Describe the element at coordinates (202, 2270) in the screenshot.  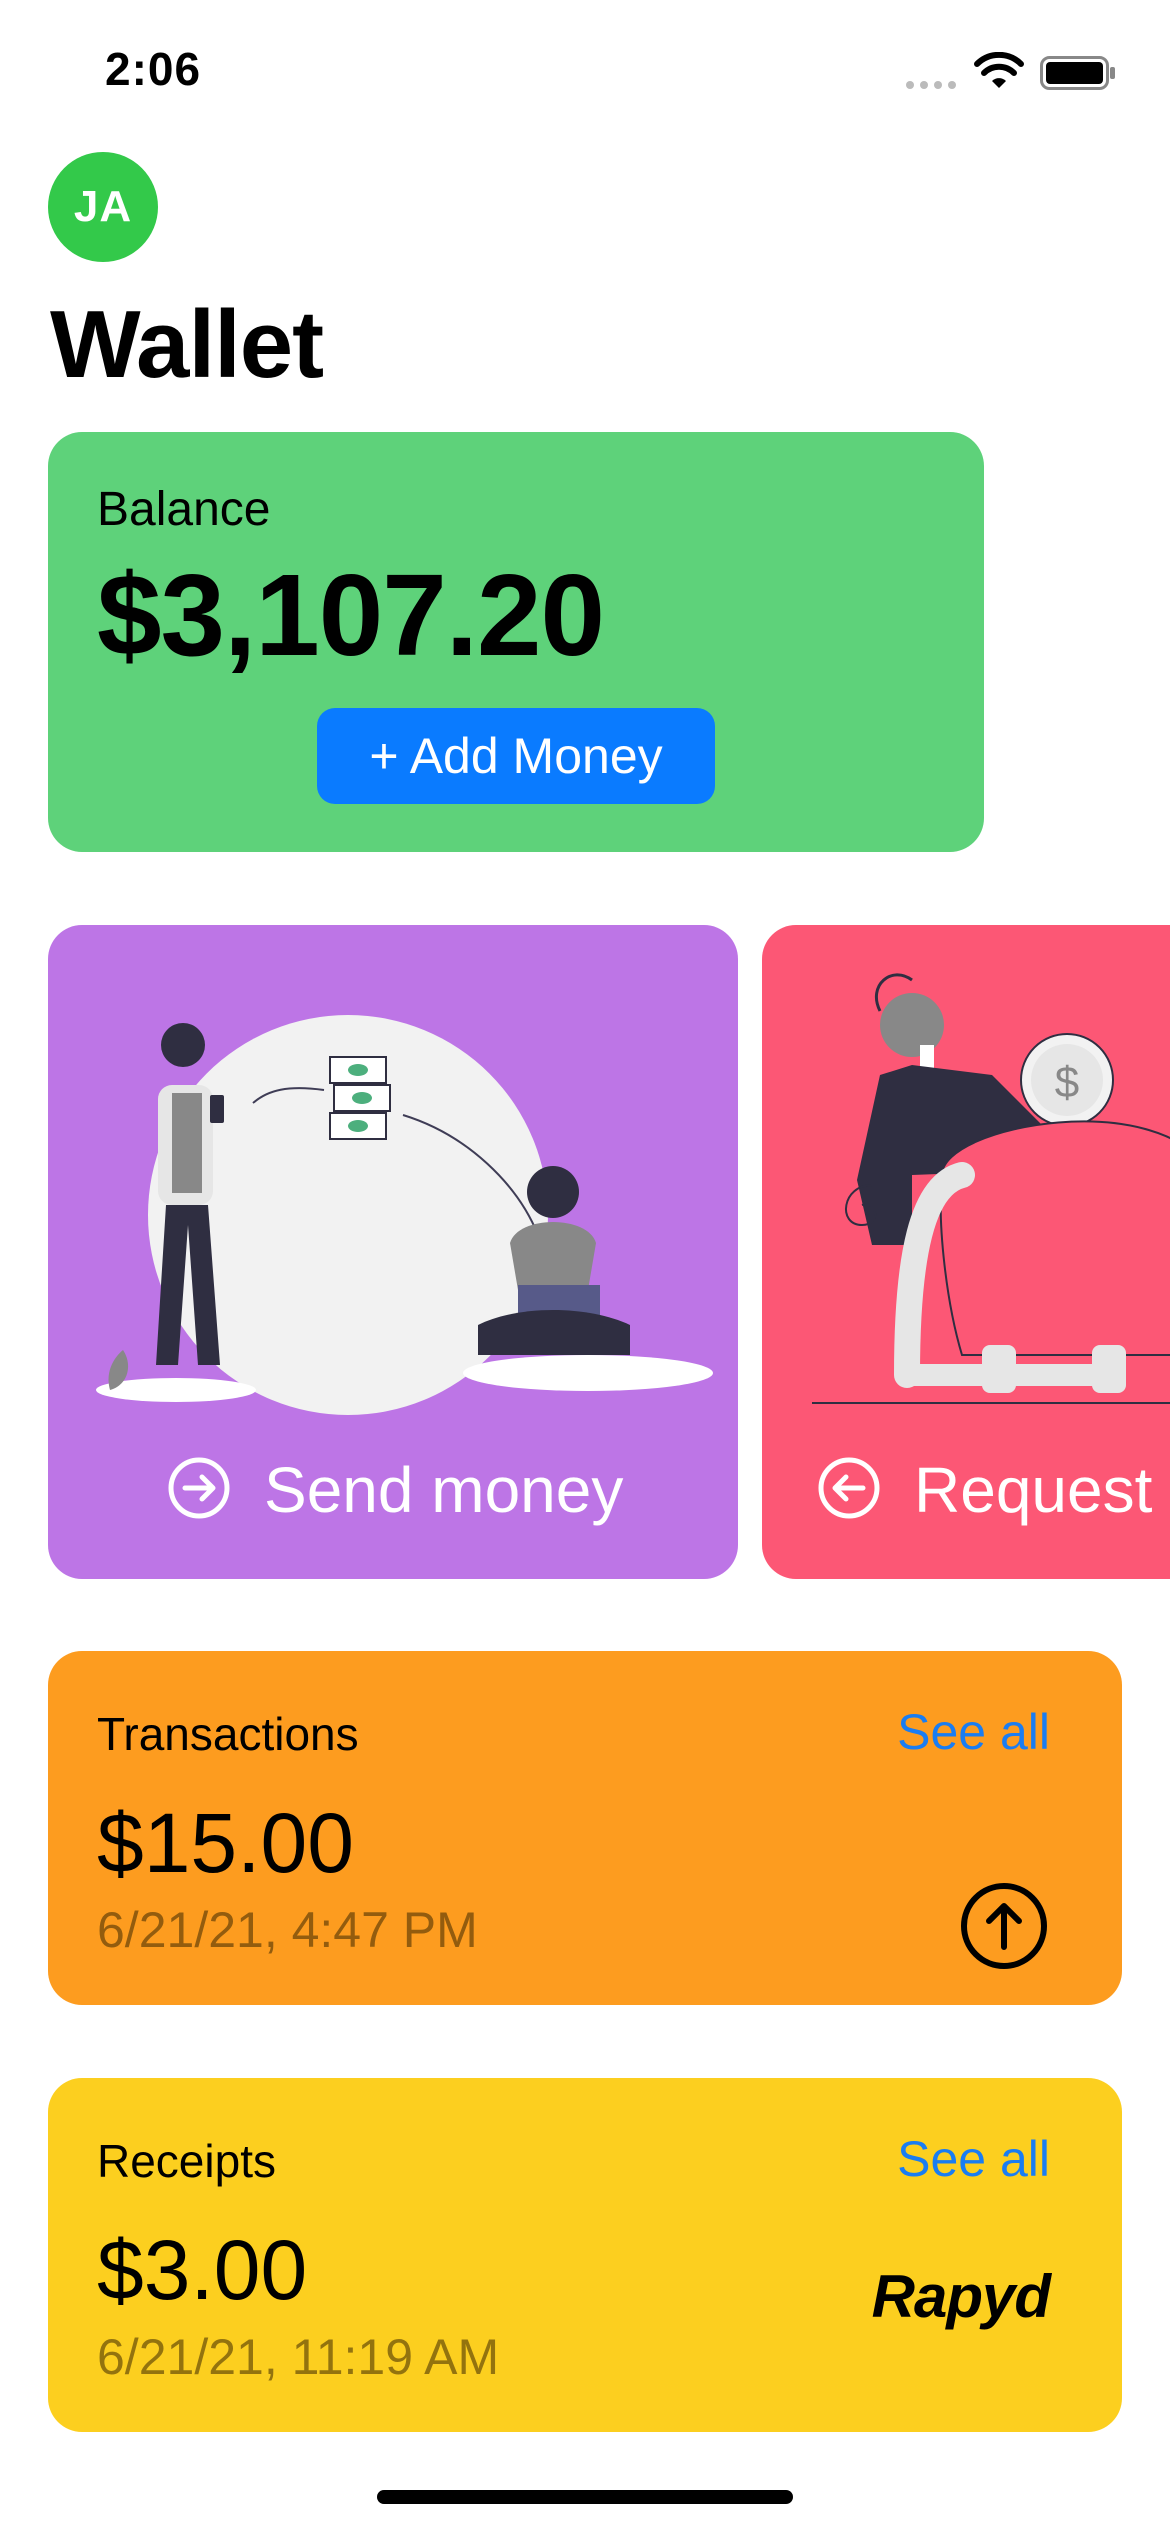
I see `receipt-amount: $3.00` at that location.